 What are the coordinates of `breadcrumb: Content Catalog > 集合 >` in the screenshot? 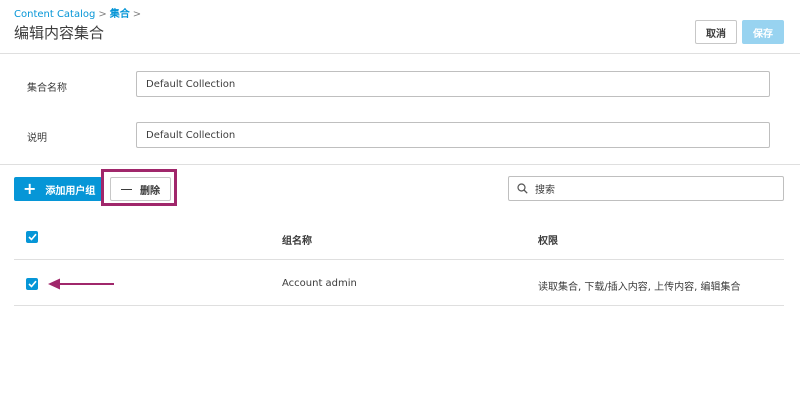 It's located at (79, 12).